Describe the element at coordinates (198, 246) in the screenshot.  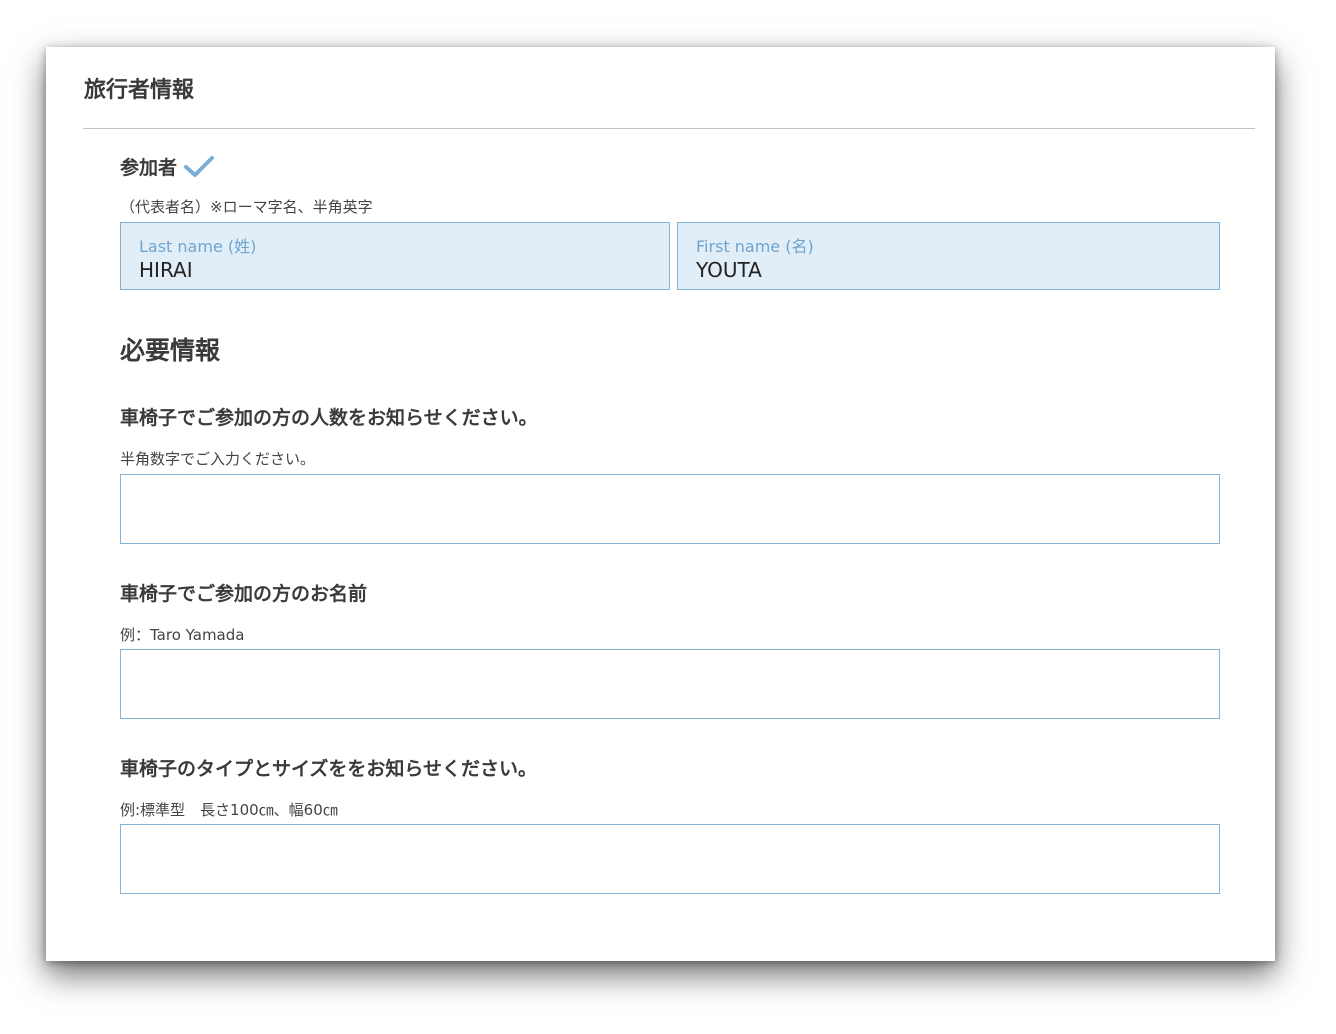
I see `last-name-label: Last name (姓)` at that location.